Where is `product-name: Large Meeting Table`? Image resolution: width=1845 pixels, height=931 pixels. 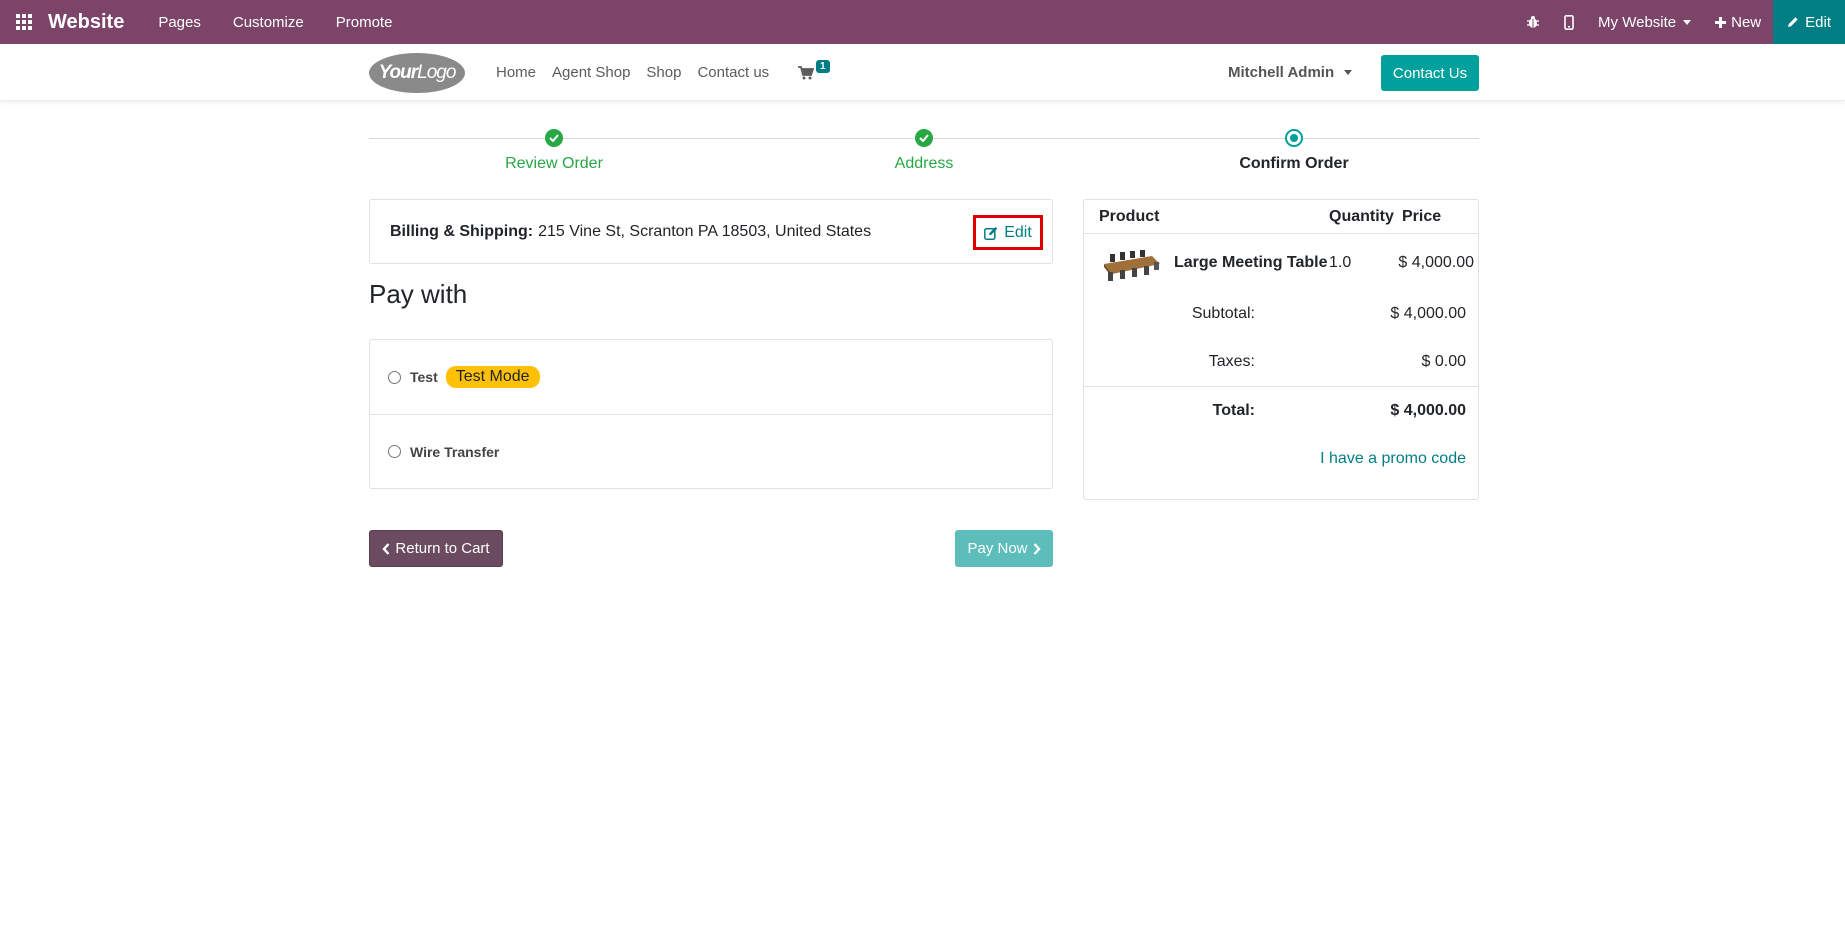
product-name: Large Meeting Table is located at coordinates (1251, 263).